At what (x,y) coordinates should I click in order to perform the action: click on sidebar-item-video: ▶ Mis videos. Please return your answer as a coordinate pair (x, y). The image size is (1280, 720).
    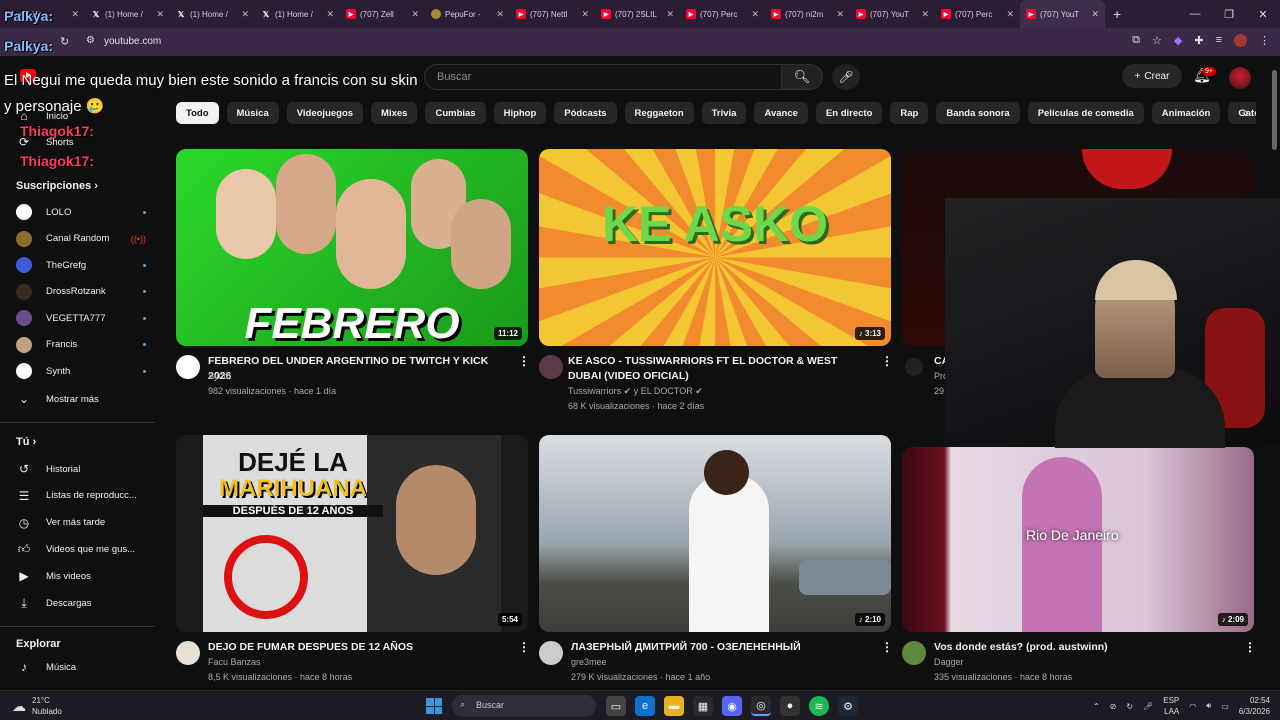
    Looking at the image, I should click on (81, 576).